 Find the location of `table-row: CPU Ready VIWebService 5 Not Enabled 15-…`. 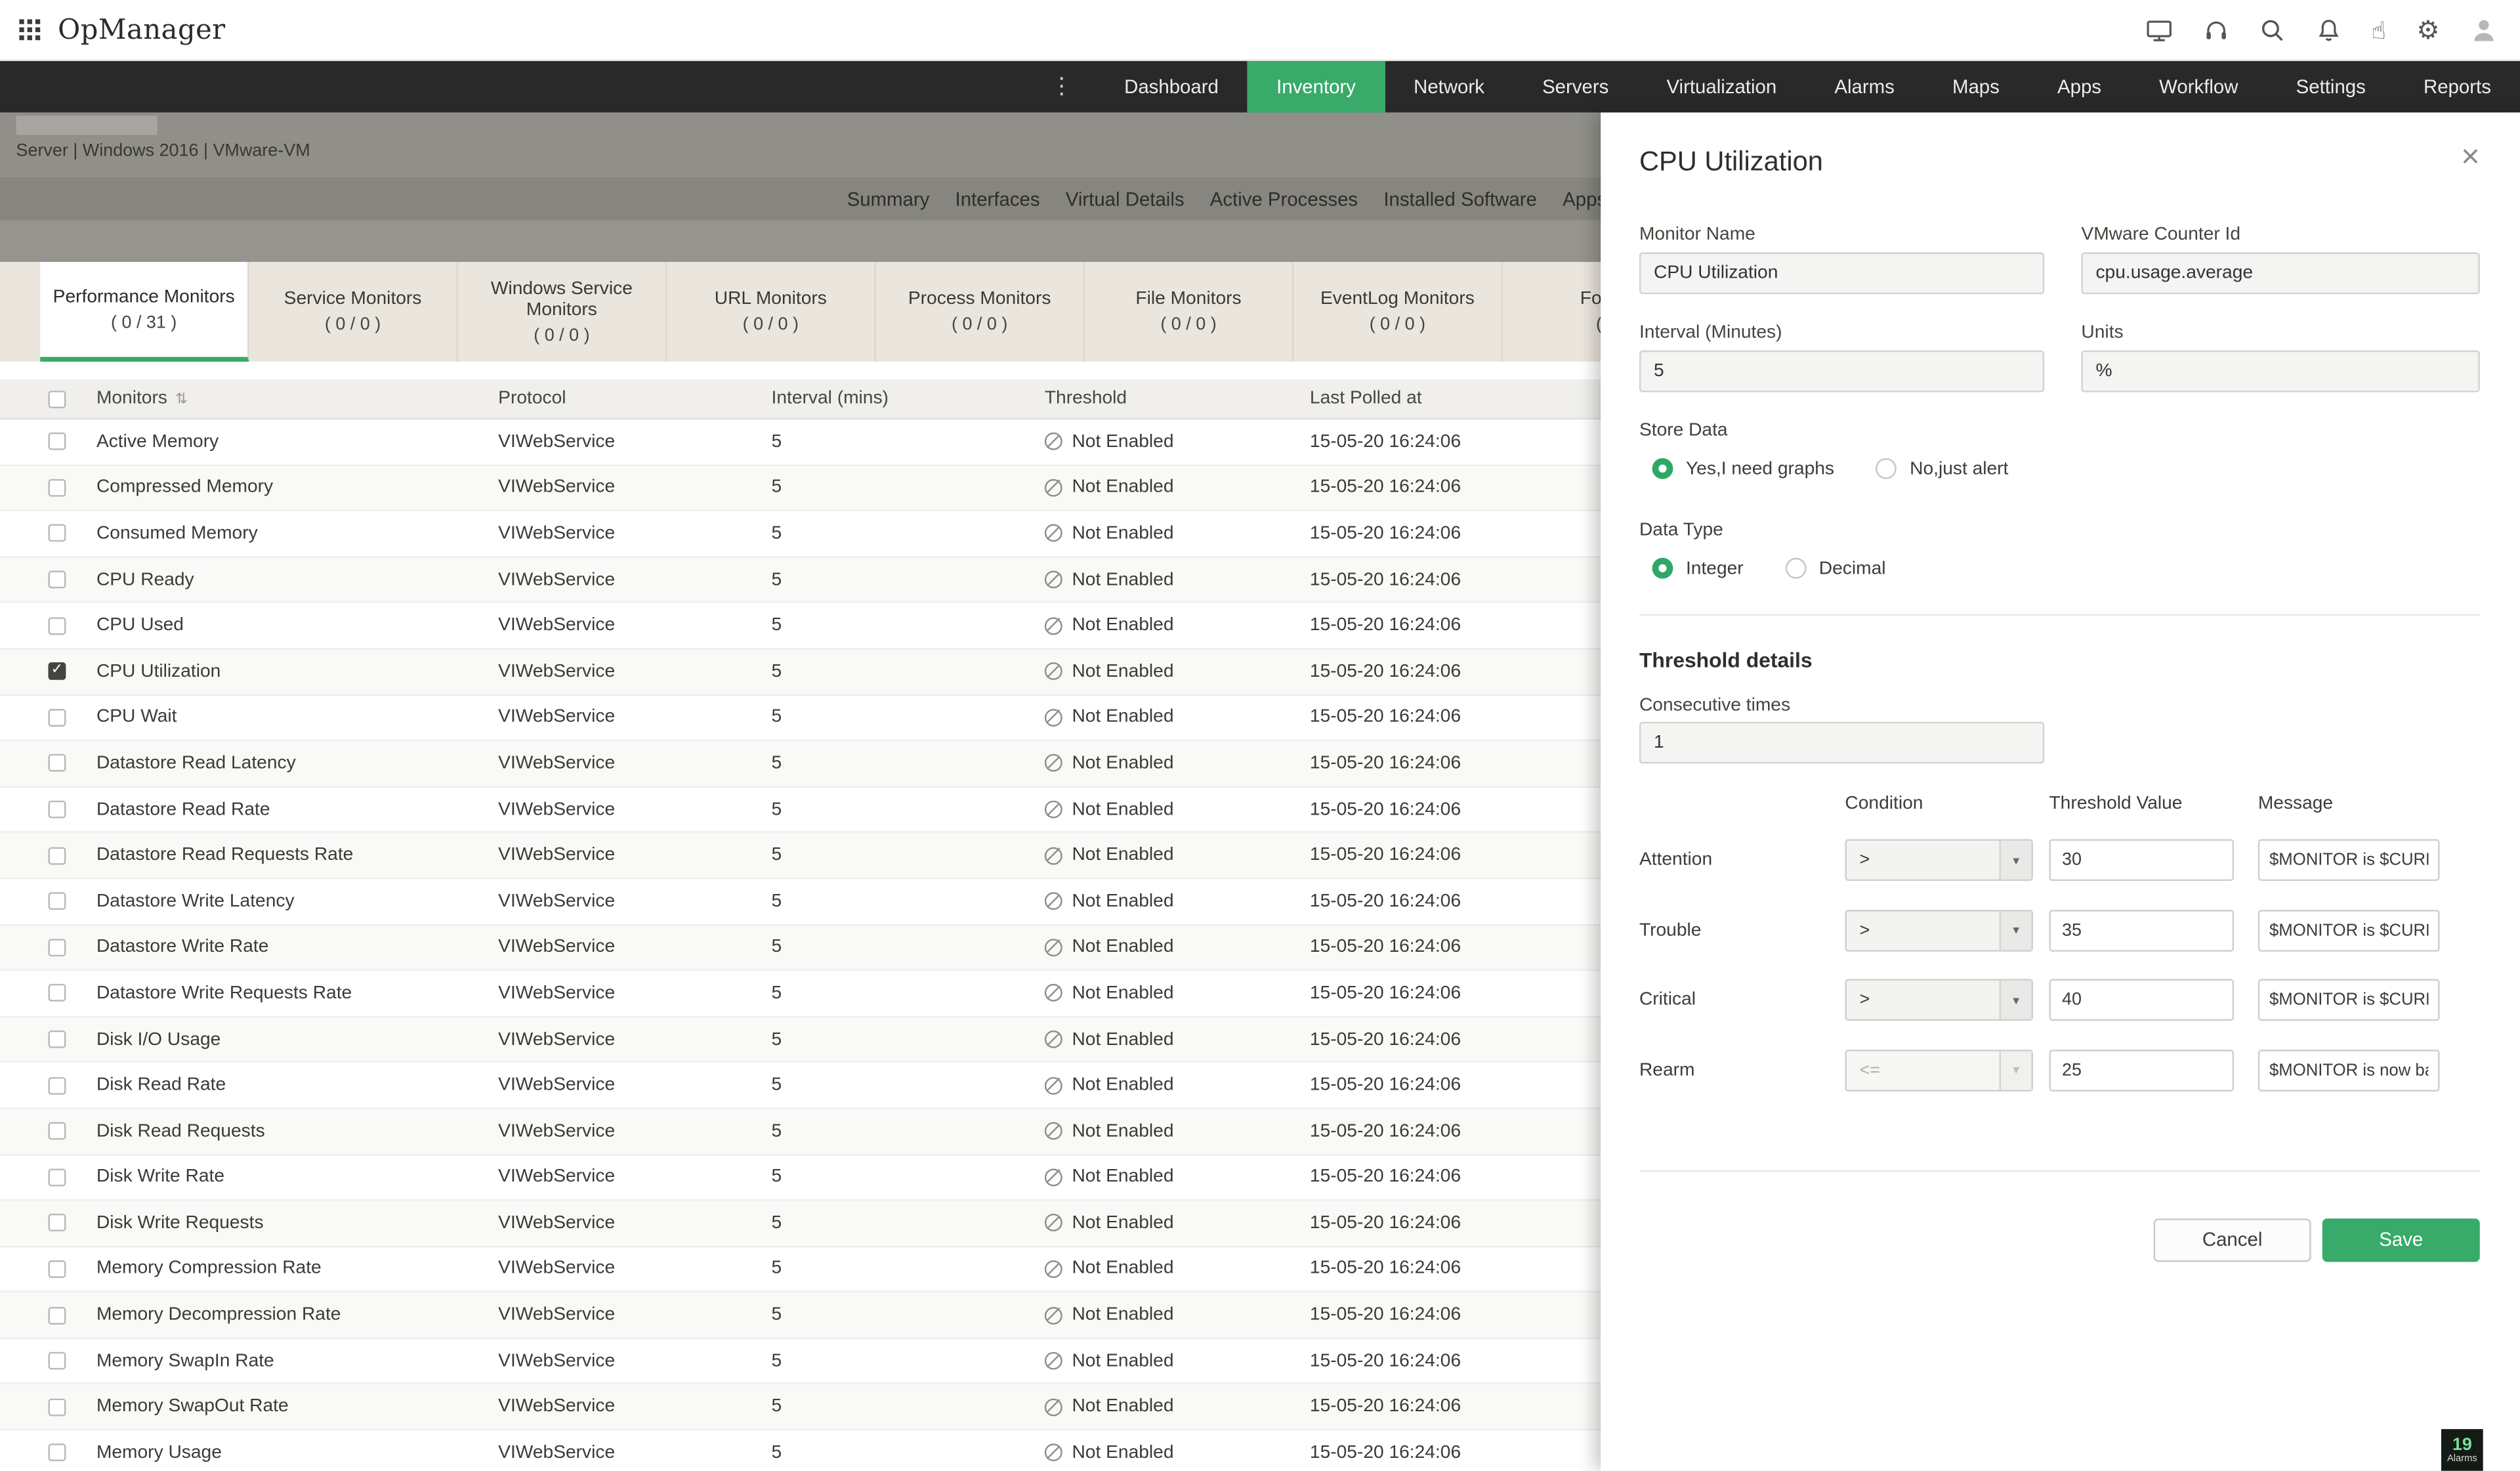

table-row: CPU Ready VIWebService 5 Not Enabled 15-… is located at coordinates (800, 580).